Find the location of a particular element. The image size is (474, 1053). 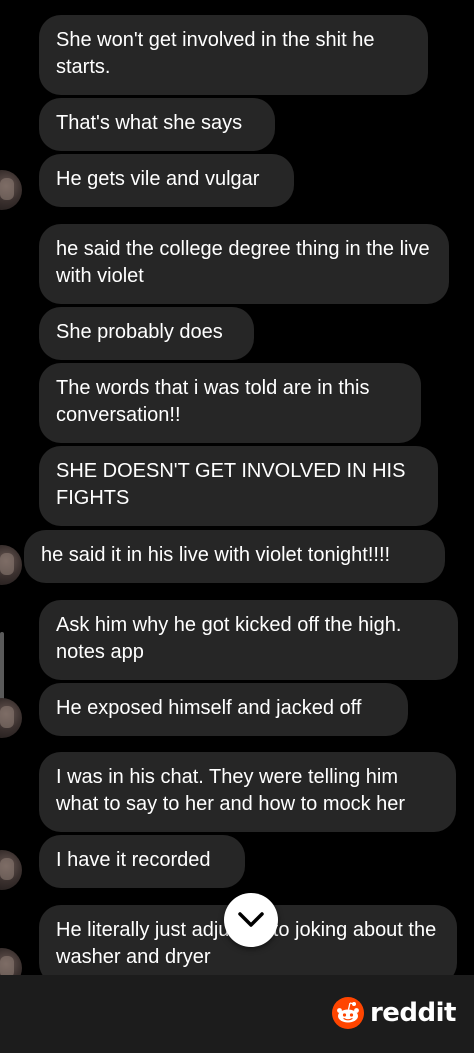

message-text: She probably does is located at coordinates (139, 332).